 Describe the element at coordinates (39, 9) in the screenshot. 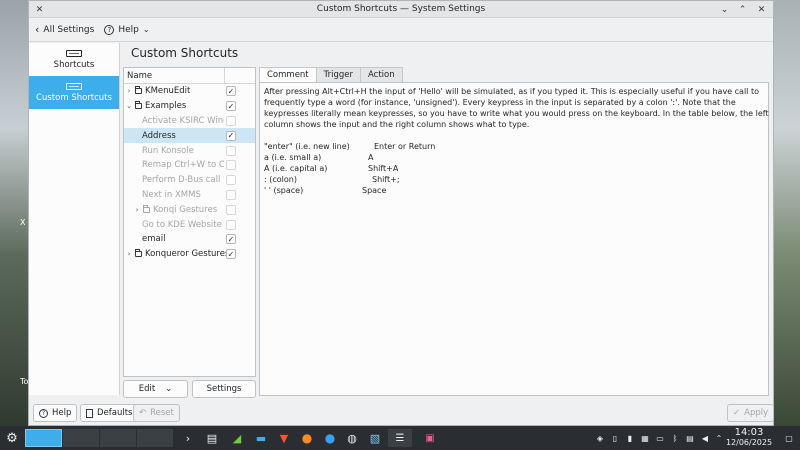

I see `keep-above-icon: ✕` at that location.